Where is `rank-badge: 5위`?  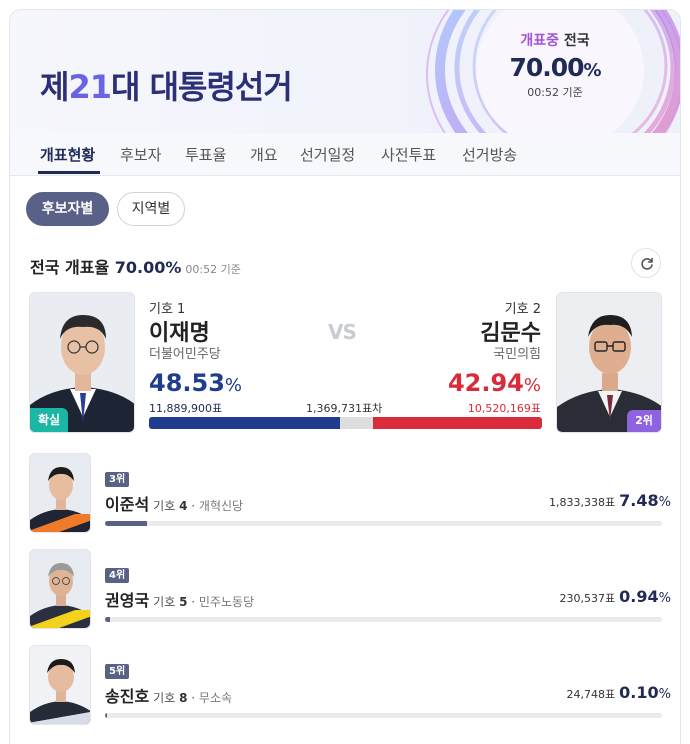
rank-badge: 5위 is located at coordinates (117, 671).